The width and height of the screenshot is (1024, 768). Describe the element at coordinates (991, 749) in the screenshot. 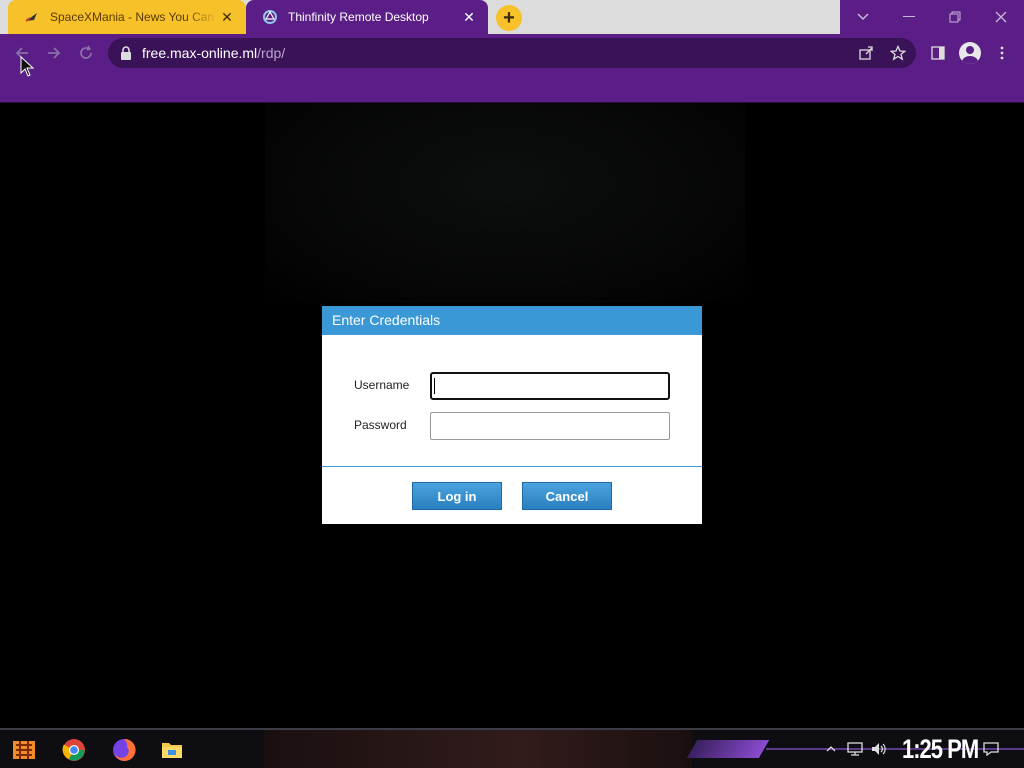

I see `notification-icon` at that location.